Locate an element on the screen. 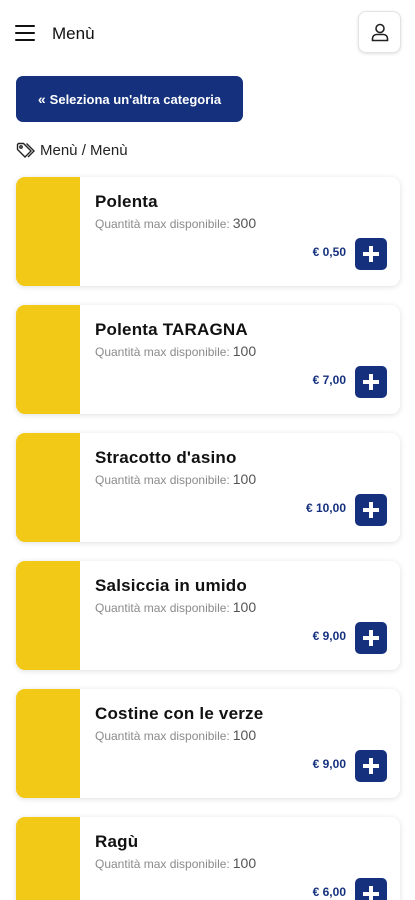 Image resolution: width=415 pixels, height=900 pixels. product-price: € 10,00 is located at coordinates (325, 508).